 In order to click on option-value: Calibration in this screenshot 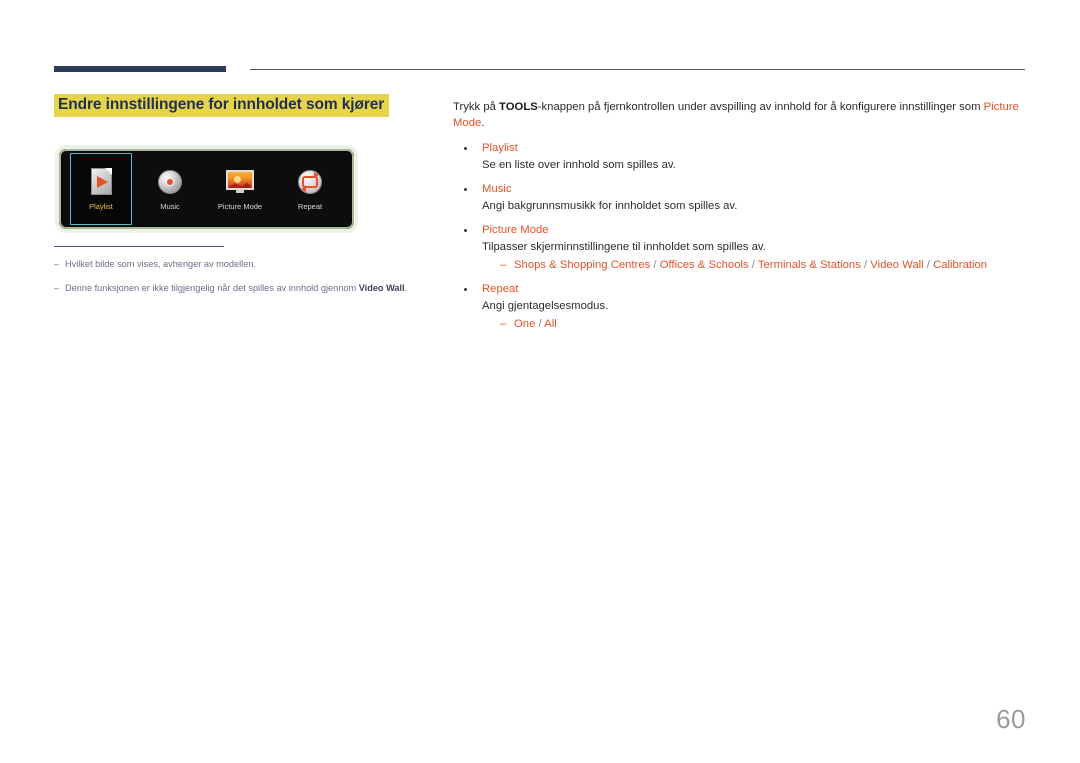, I will do `click(960, 265)`.